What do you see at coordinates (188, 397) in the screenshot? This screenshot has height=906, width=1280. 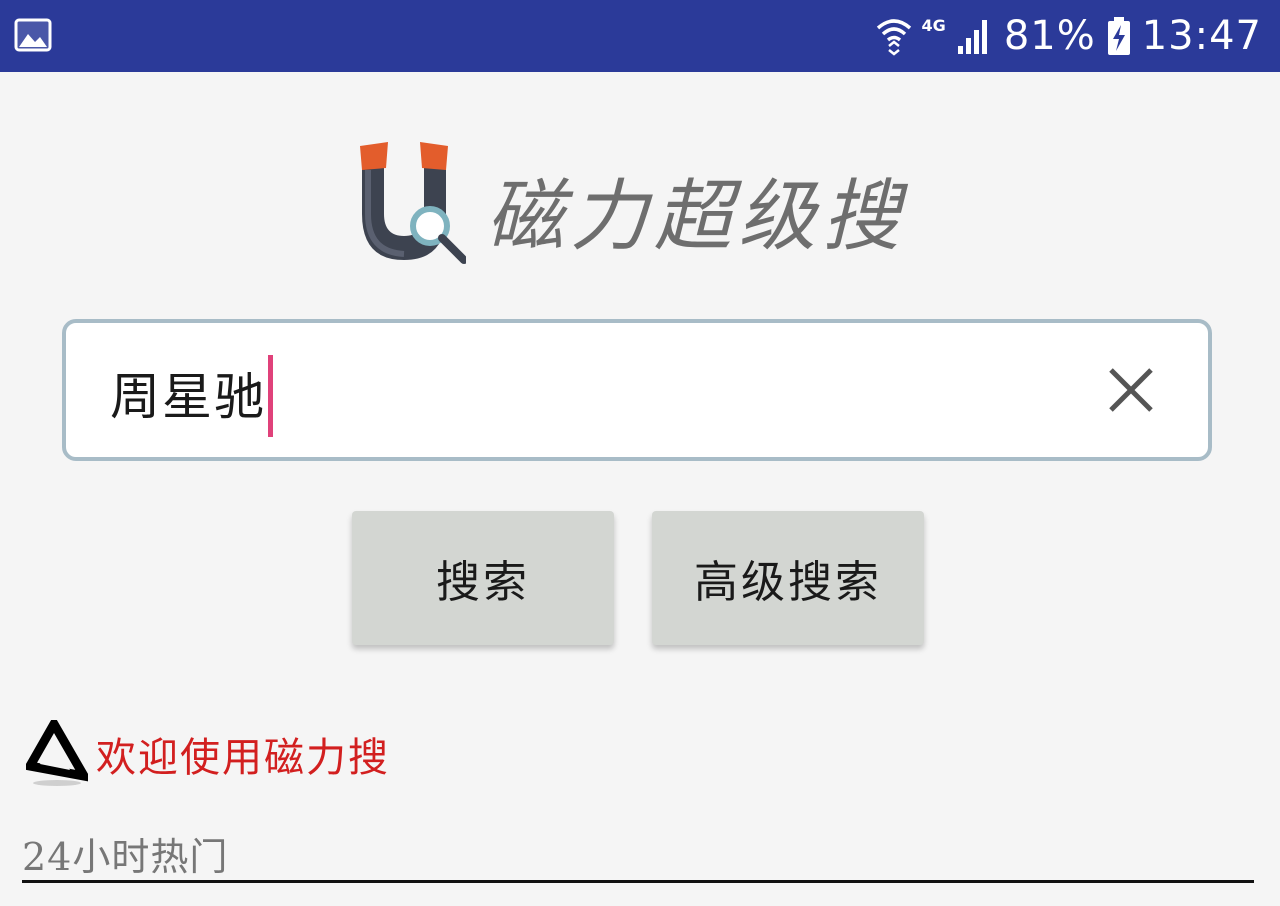 I see `search-query-text: 周星驰` at bounding box center [188, 397].